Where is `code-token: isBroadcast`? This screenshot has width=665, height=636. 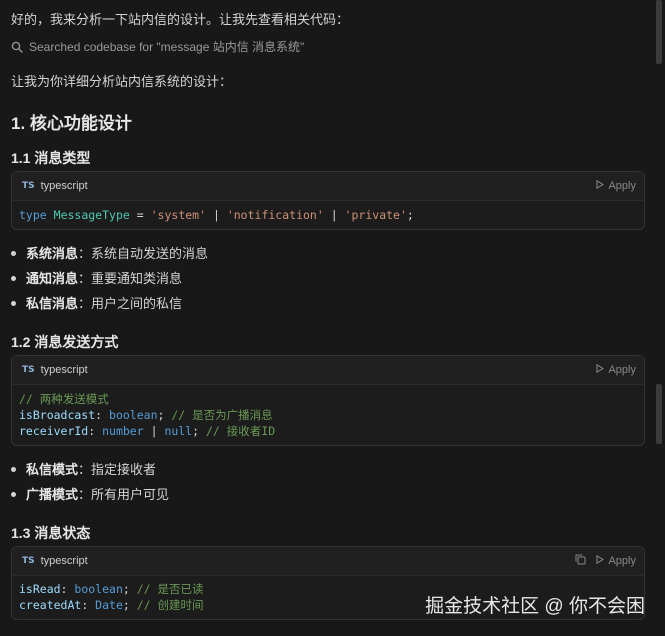
code-token: isBroadcast is located at coordinates (57, 415).